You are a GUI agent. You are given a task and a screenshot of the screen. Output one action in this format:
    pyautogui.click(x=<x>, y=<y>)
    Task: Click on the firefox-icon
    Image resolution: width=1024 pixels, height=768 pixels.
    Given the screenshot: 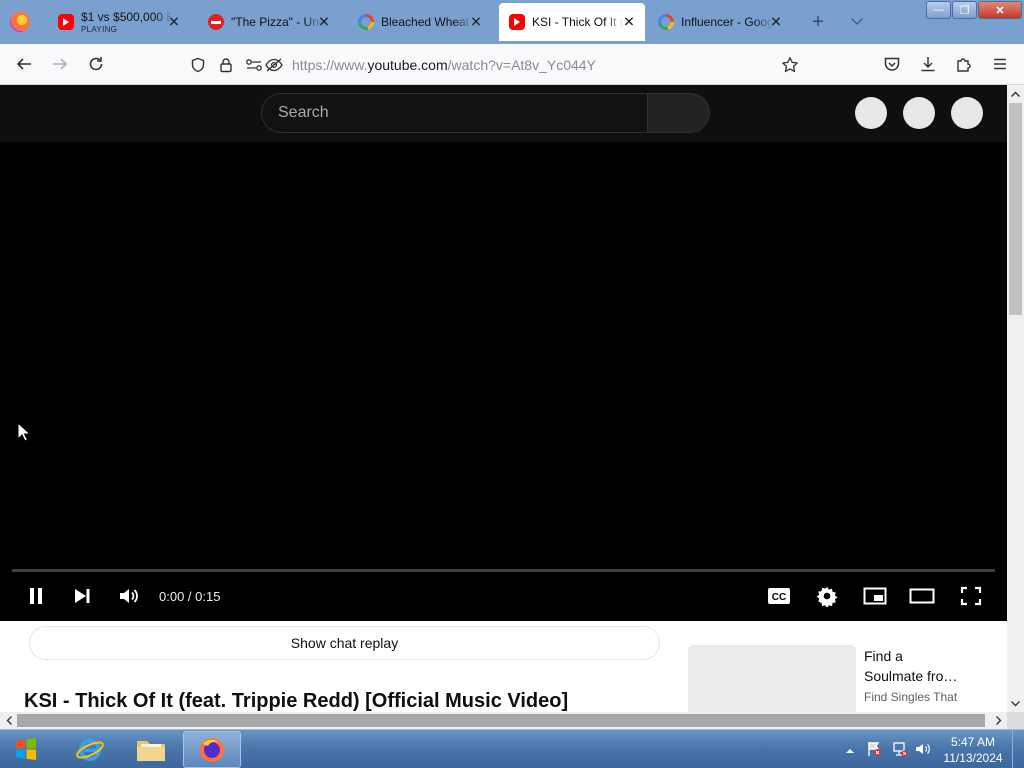 What is the action you would take?
    pyautogui.click(x=212, y=749)
    